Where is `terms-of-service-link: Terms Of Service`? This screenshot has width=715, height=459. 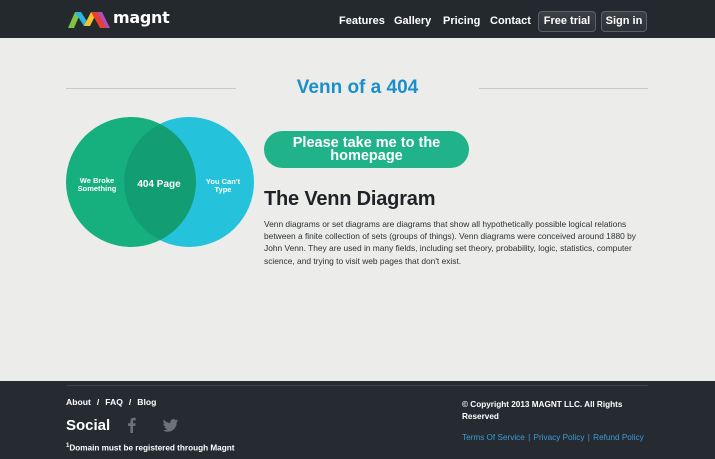 terms-of-service-link: Terms Of Service is located at coordinates (493, 437).